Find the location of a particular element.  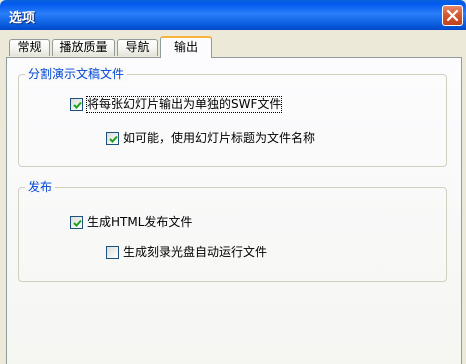

tab-navigation-label: 导航 is located at coordinates (137, 47).